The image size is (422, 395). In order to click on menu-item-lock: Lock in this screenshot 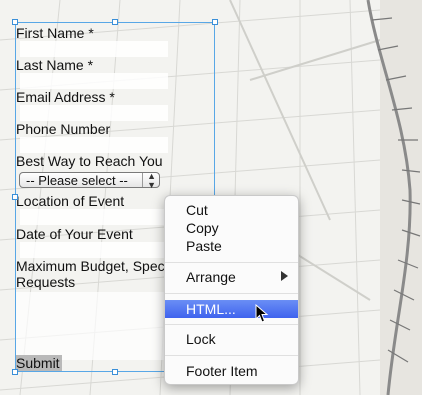, I will do `click(231, 339)`.